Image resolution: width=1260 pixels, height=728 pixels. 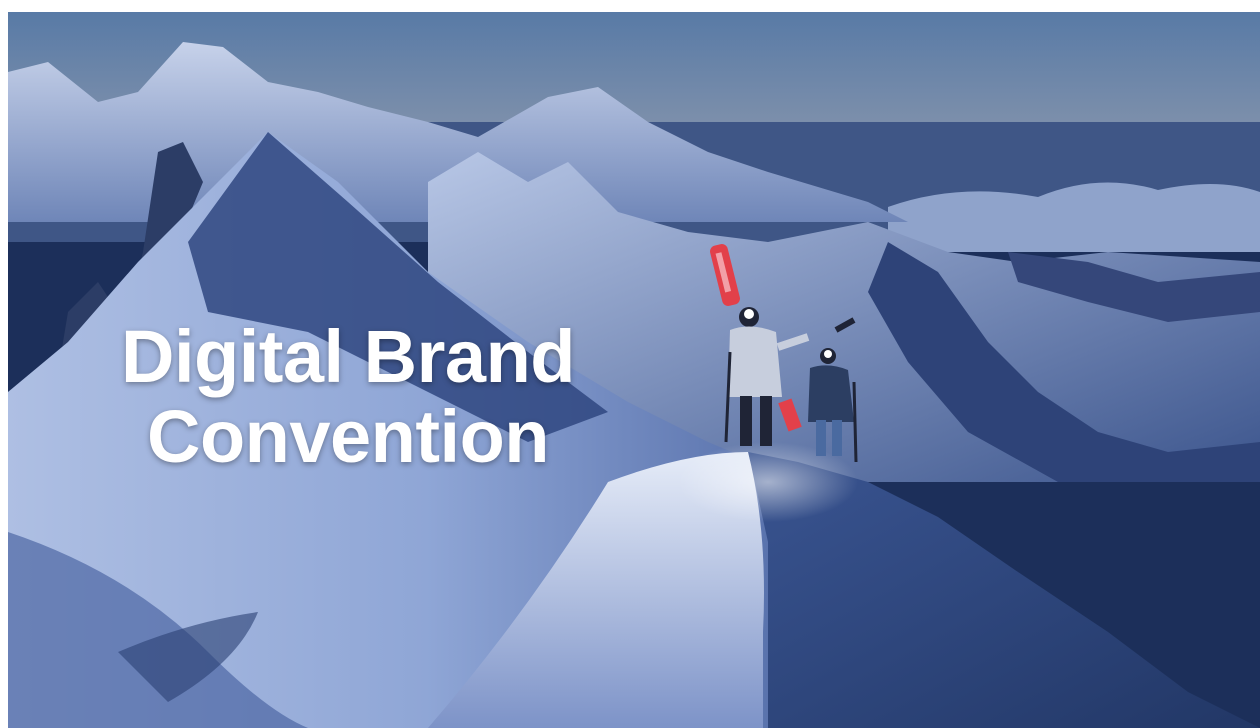 I want to click on slide-title-line-2: Convention, so click(x=348, y=436).